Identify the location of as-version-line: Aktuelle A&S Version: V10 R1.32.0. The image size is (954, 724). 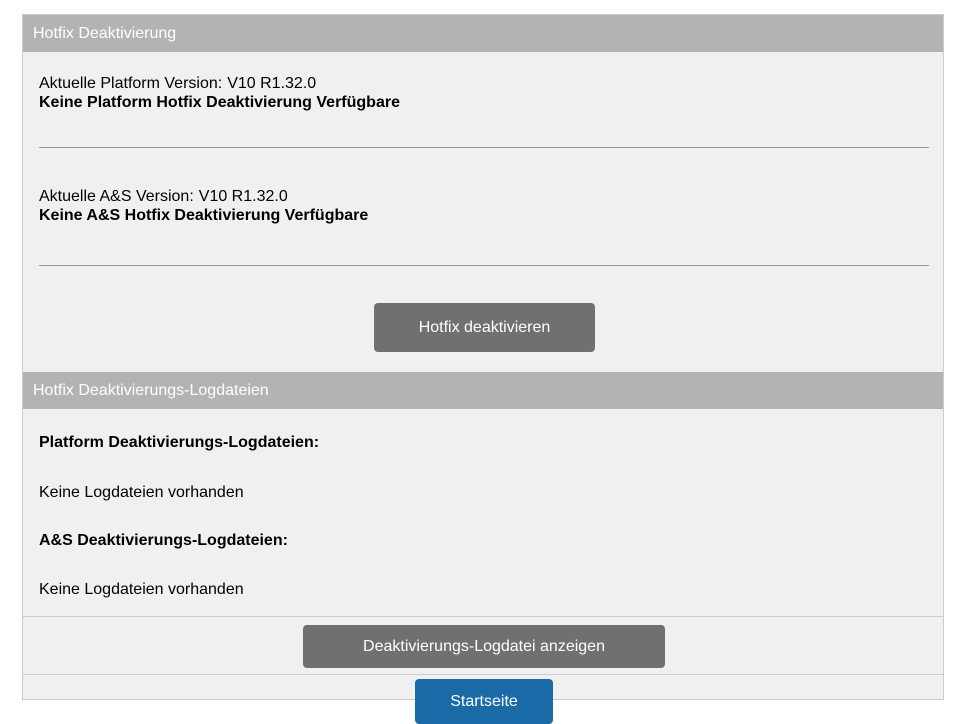
(484, 196).